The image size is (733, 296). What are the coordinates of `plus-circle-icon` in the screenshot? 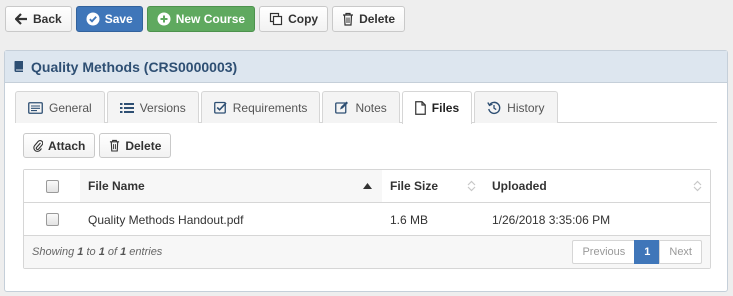 It's located at (164, 19).